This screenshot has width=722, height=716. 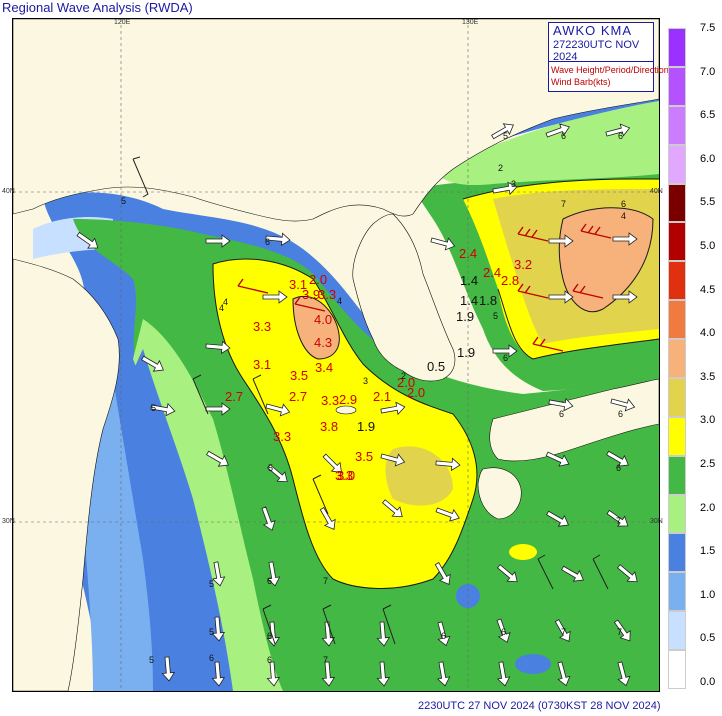 I want to click on contour-label: 4, so click(x=623, y=216).